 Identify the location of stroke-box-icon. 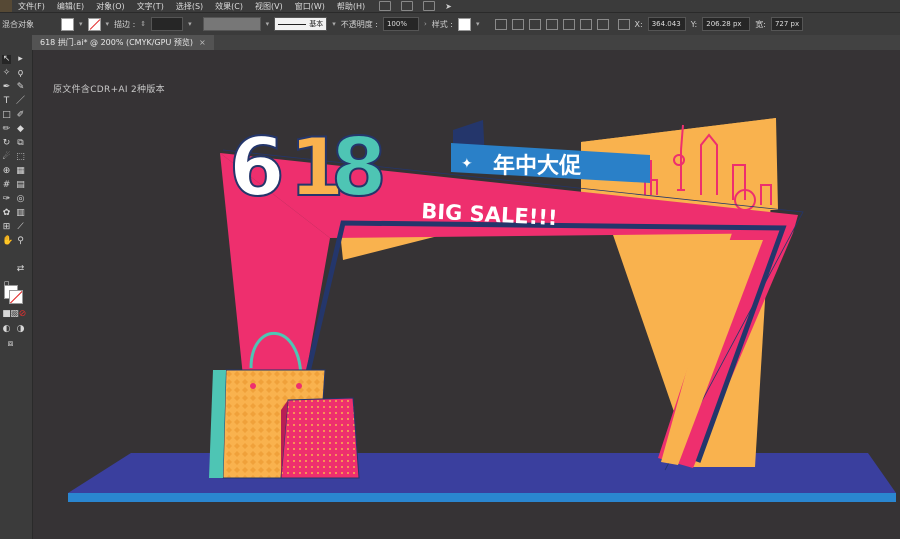
(16, 297).